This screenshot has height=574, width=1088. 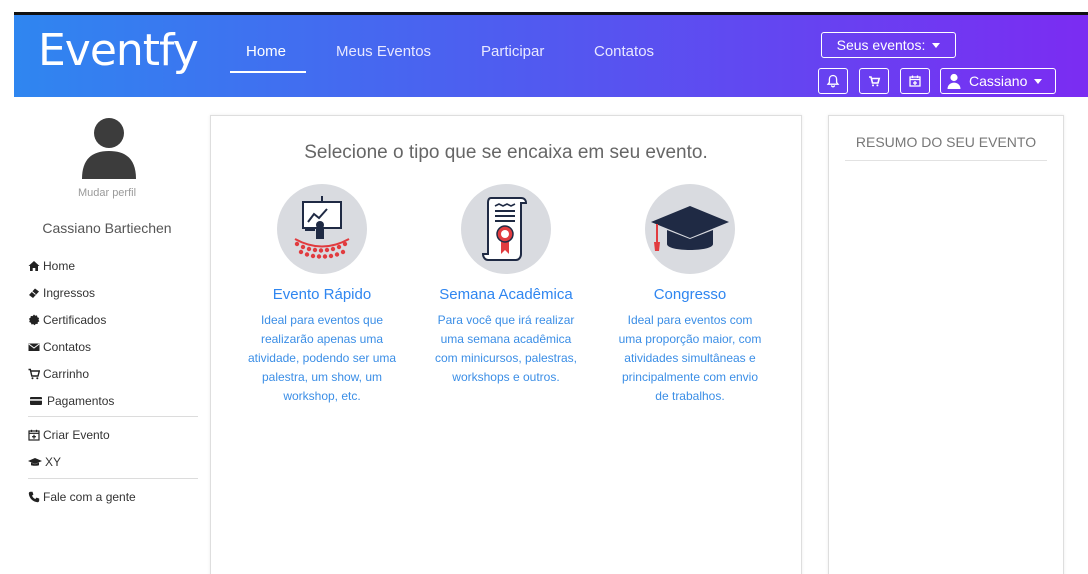 What do you see at coordinates (89, 497) in the screenshot?
I see `sidebar-item-label: Fale com a gente` at bounding box center [89, 497].